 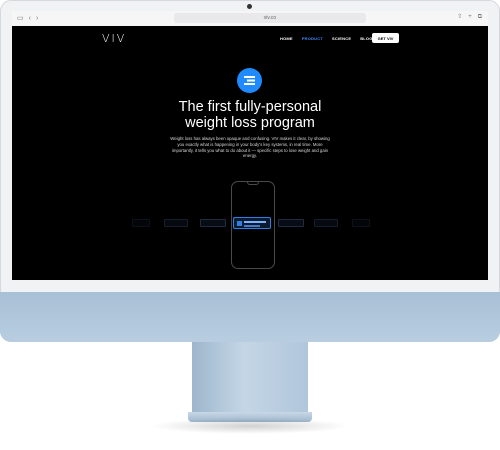 I want to click on plus-icon: +, so click(x=470, y=17).